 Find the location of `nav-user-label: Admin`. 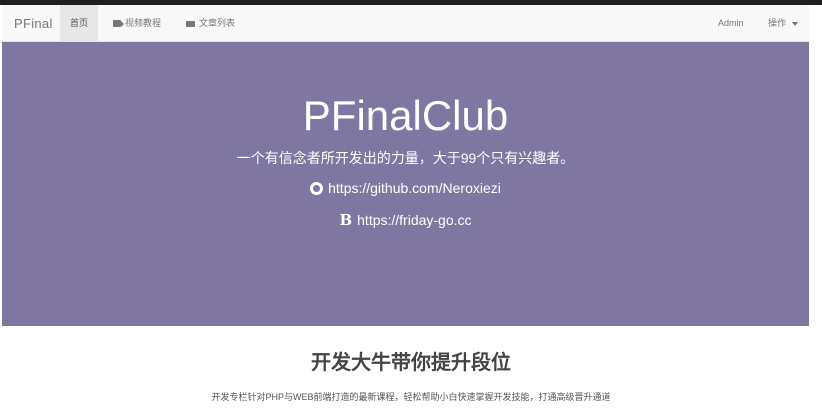

nav-user-label: Admin is located at coordinates (731, 23).